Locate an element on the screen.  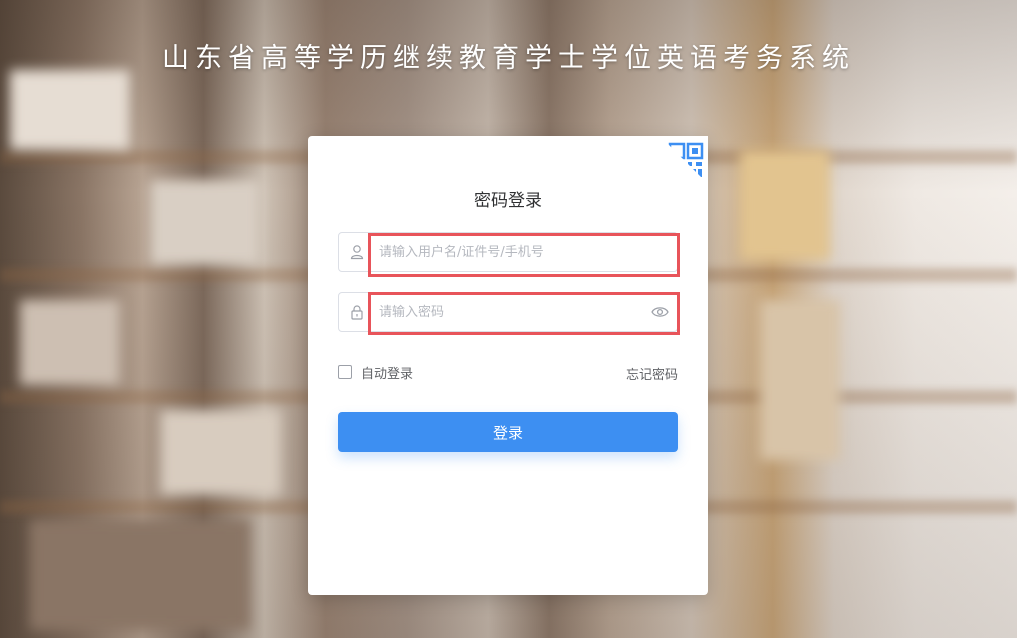
eye-icon is located at coordinates (660, 312).